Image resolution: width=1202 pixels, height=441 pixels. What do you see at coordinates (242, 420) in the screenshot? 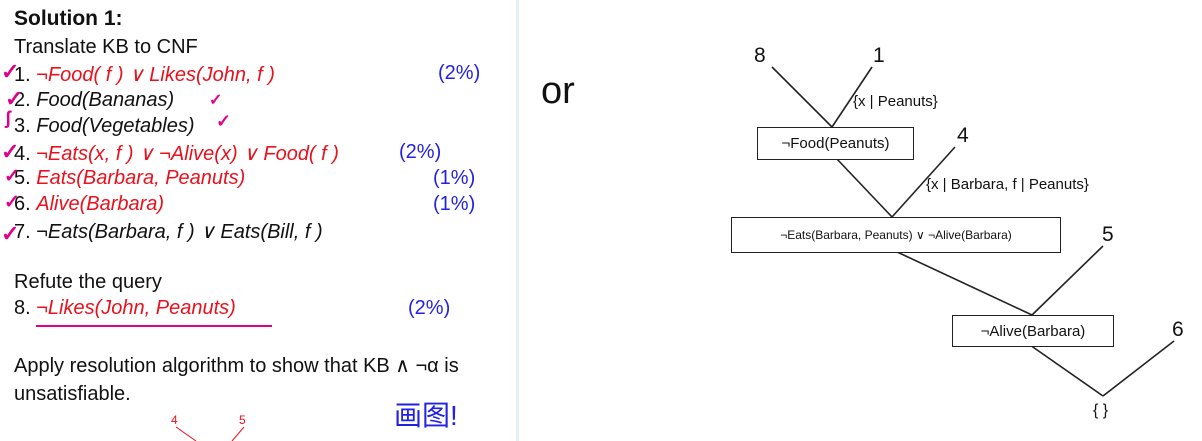
I see `mini-tree-node-5: 5` at bounding box center [242, 420].